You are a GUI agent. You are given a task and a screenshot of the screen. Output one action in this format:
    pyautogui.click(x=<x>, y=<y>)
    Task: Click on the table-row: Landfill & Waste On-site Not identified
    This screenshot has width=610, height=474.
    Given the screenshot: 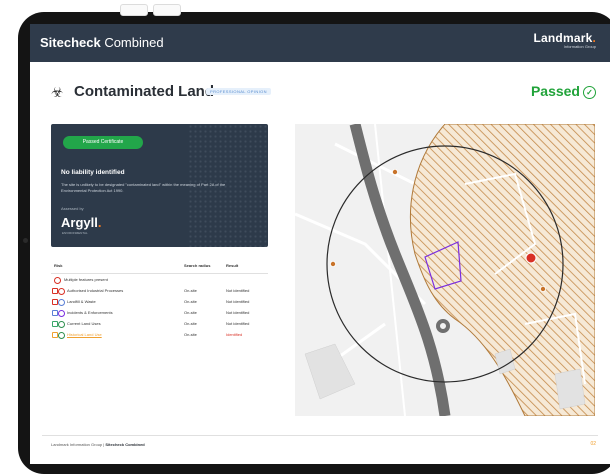 What is the action you would take?
    pyautogui.click(x=159, y=302)
    